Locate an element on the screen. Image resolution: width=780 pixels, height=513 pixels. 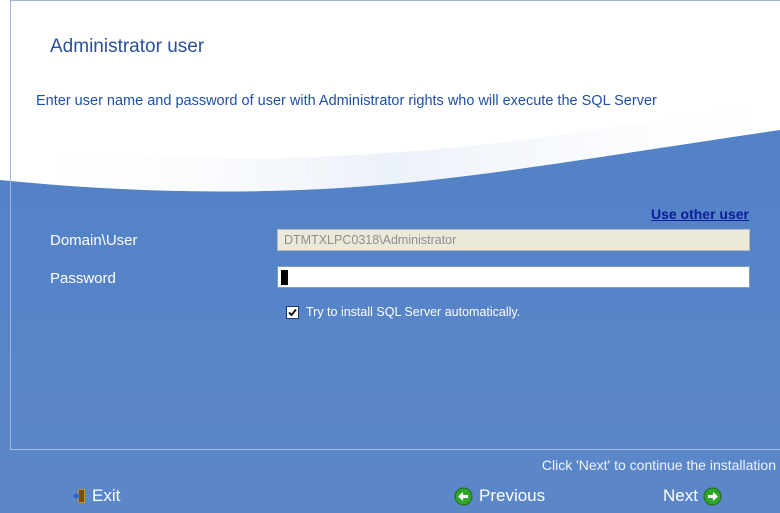
arrow-left-circle-icon is located at coordinates (463, 496).